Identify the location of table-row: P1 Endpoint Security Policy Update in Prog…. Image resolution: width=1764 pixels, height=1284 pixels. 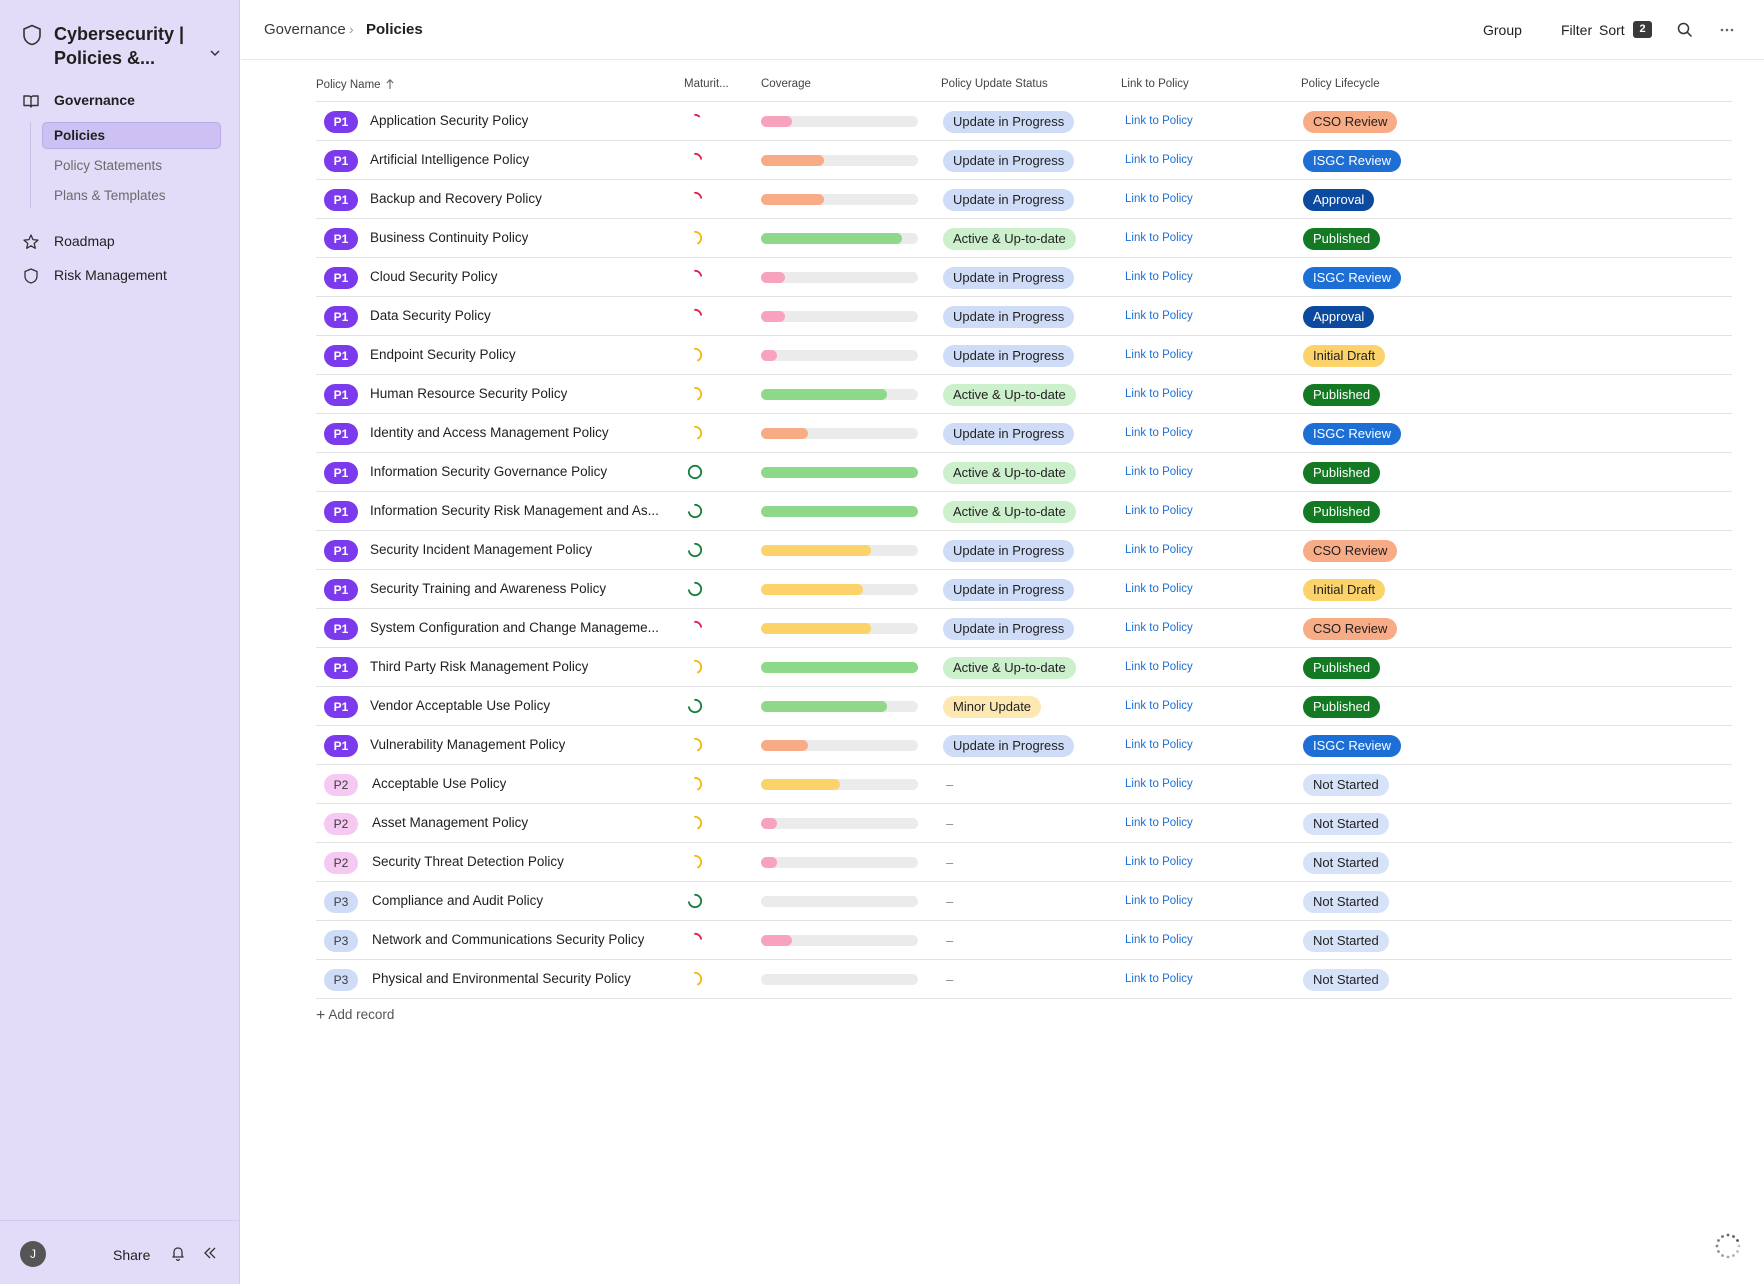
(1024, 355).